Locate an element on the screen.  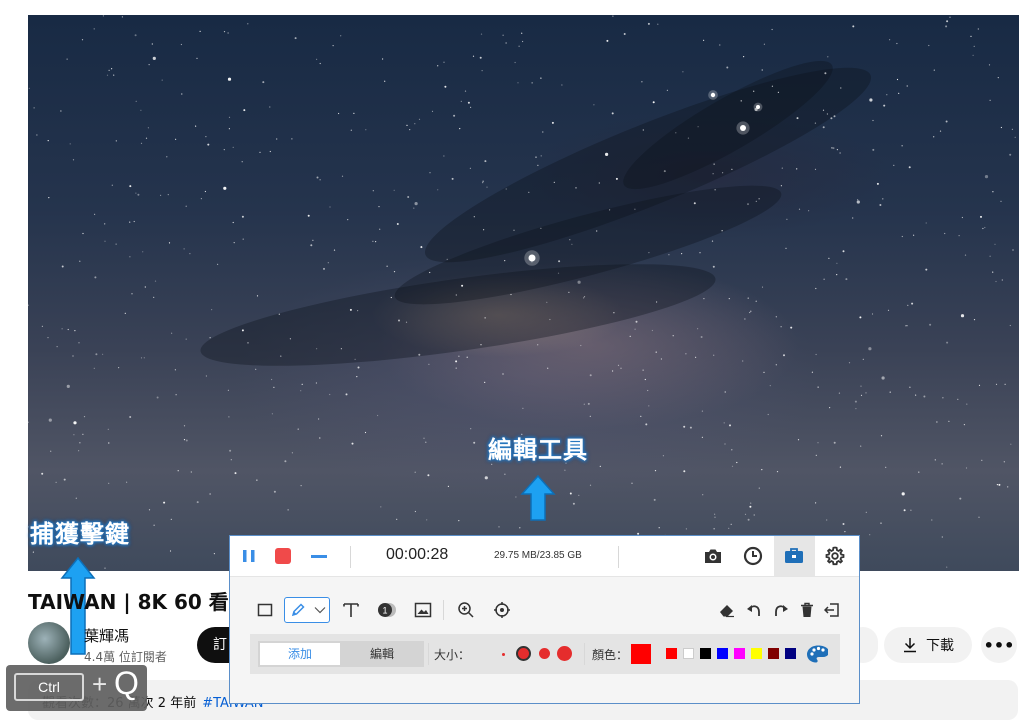
trash-icon is located at coordinates (807, 609).